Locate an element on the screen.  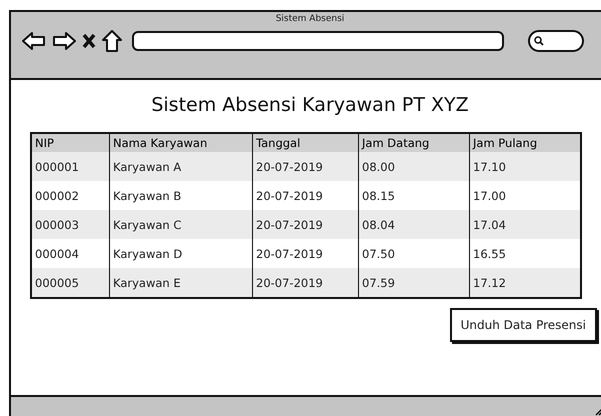
table-cell: 000004 is located at coordinates (70, 253).